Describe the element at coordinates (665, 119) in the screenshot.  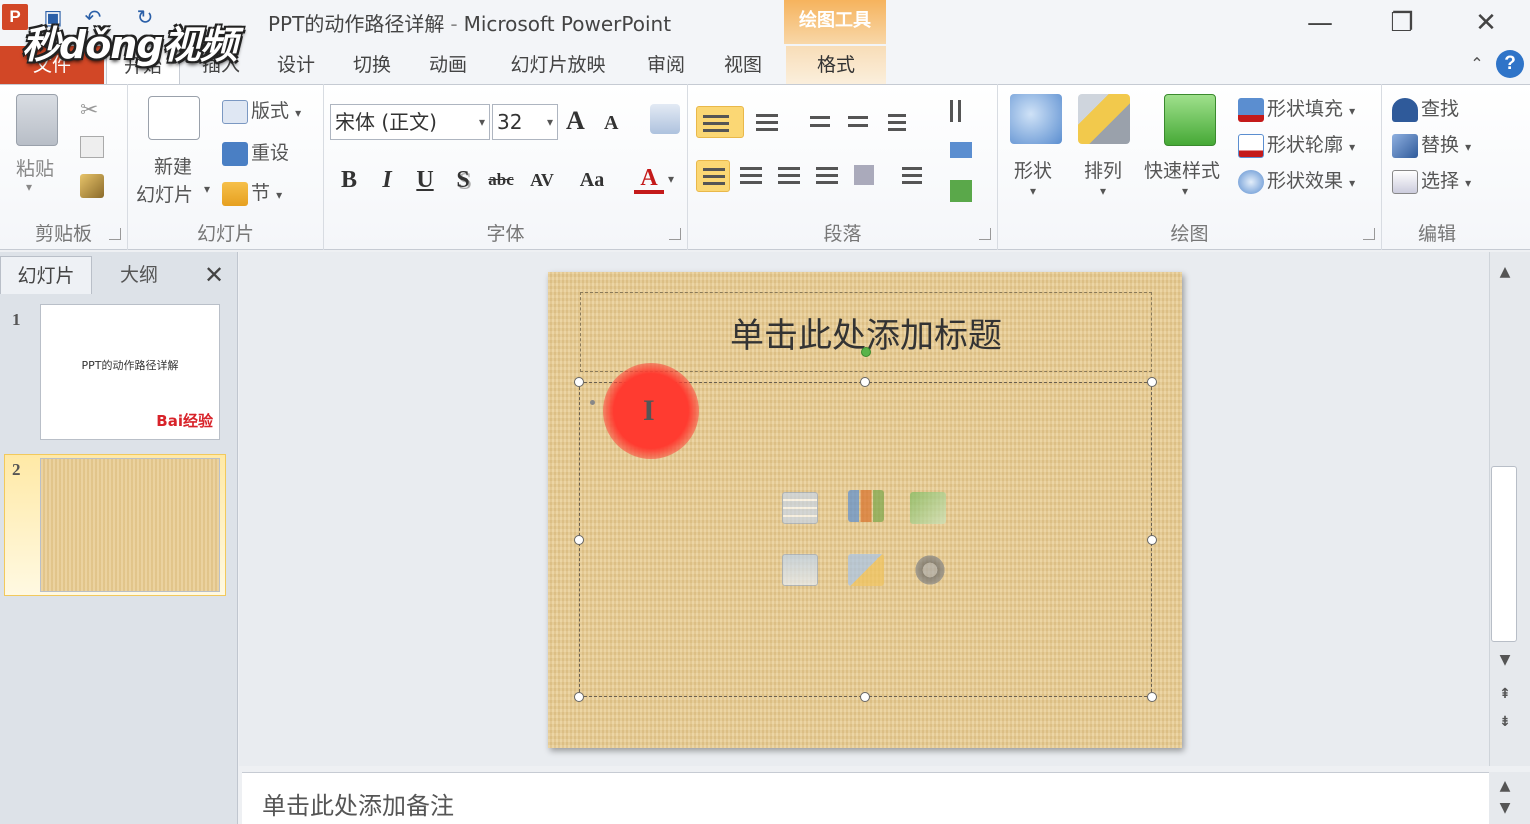
I see `clear-formatting-icon` at that location.